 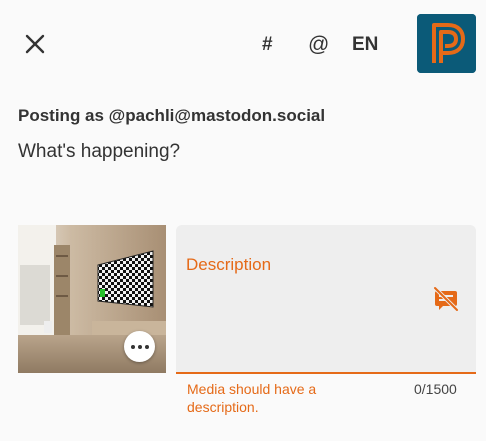 What do you see at coordinates (435, 389) in the screenshot?
I see `character-counter: 0/1500` at bounding box center [435, 389].